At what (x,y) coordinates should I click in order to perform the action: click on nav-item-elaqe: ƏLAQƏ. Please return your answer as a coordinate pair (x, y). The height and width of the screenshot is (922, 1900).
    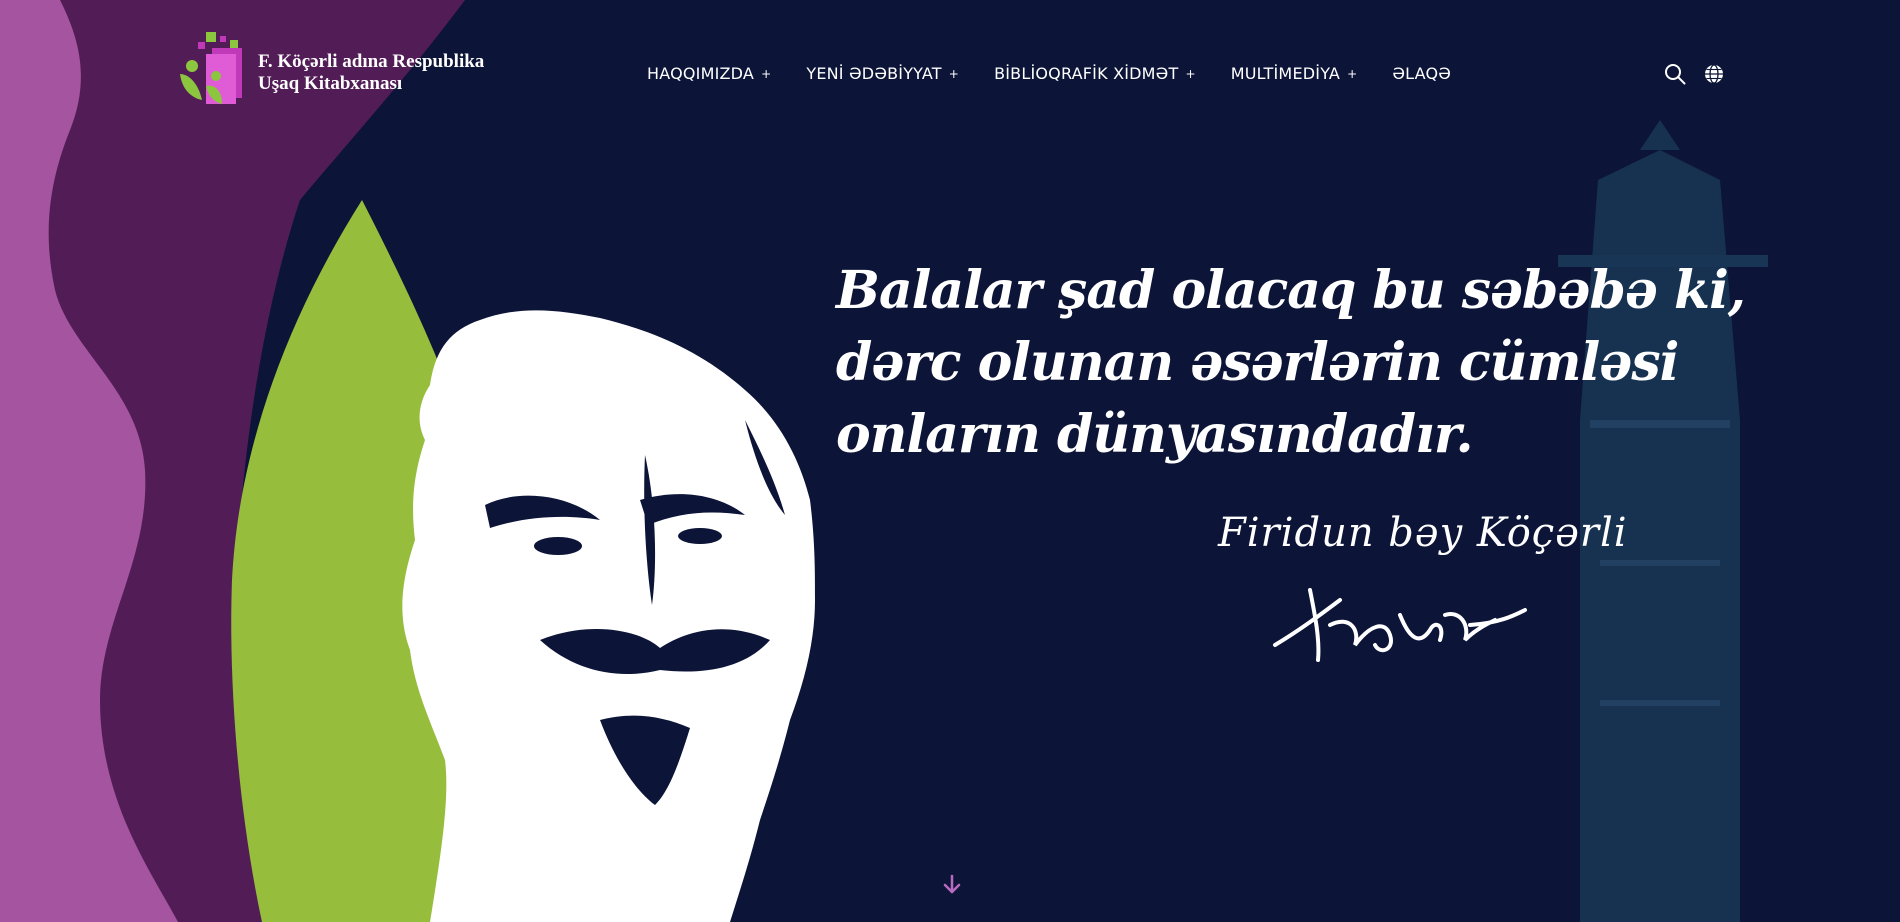
    Looking at the image, I should click on (1421, 73).